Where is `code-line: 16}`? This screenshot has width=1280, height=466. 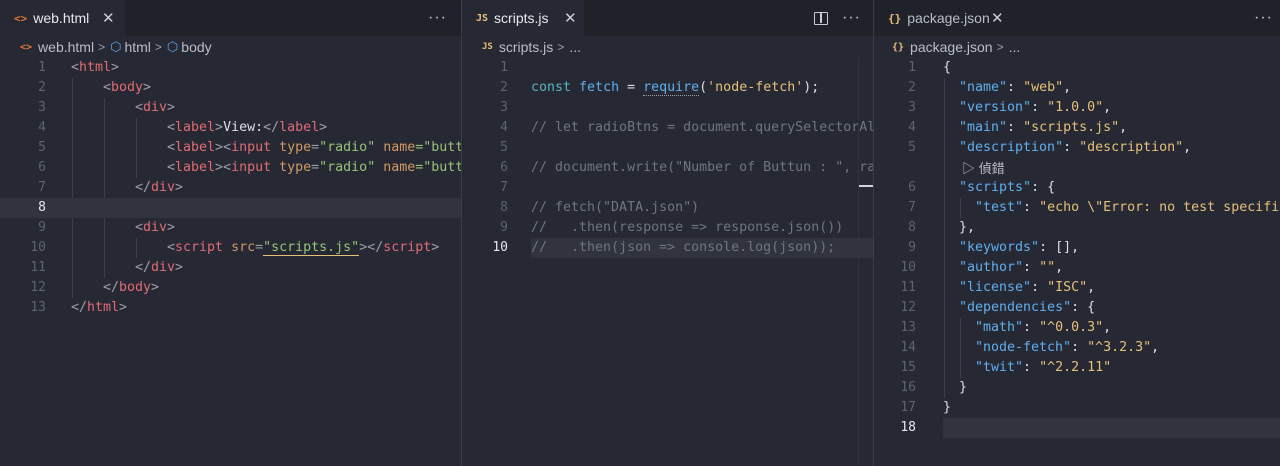 code-line: 16} is located at coordinates (934, 387).